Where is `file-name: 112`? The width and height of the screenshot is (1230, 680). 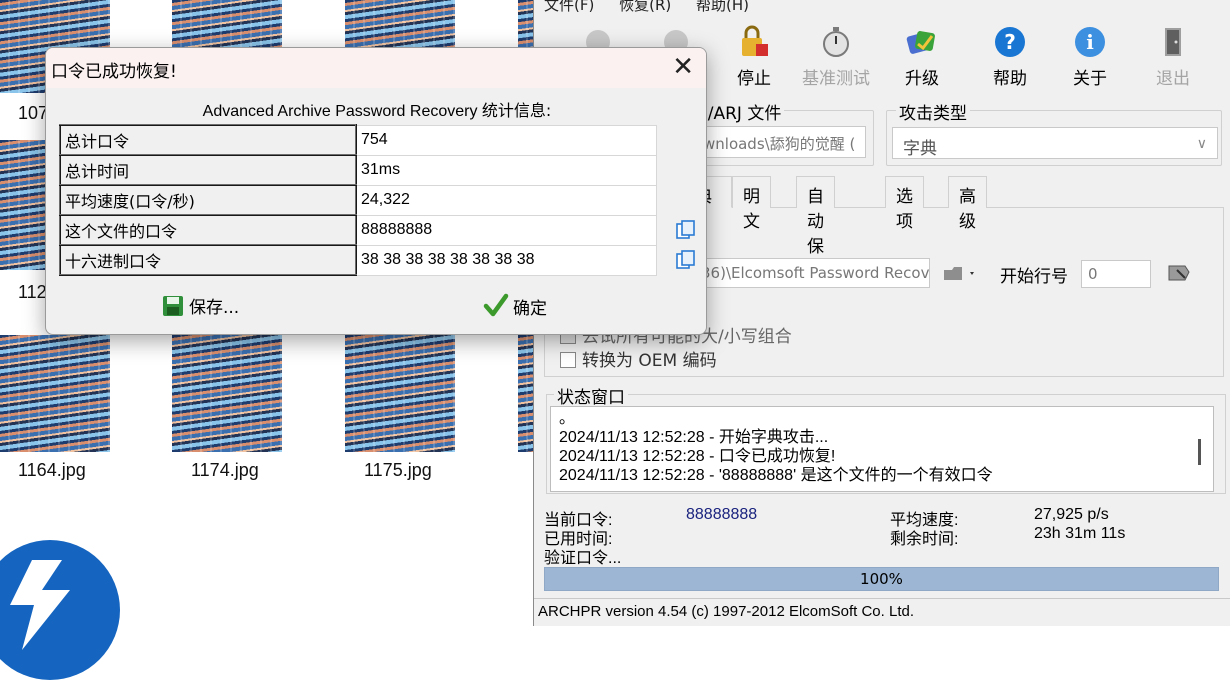
file-name: 112 is located at coordinates (32, 292).